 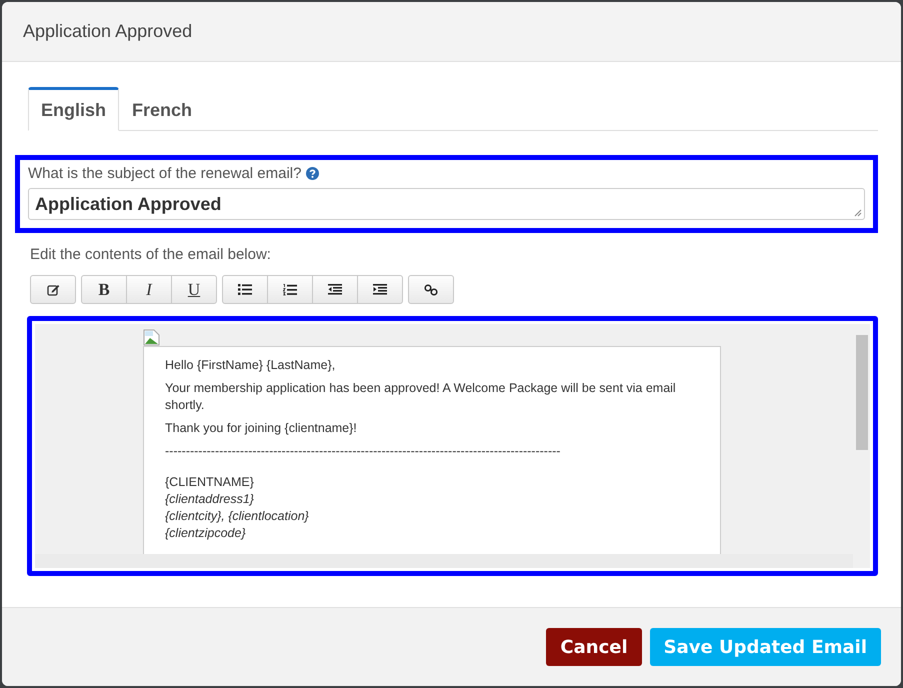 I want to click on edit-button, so click(x=53, y=289).